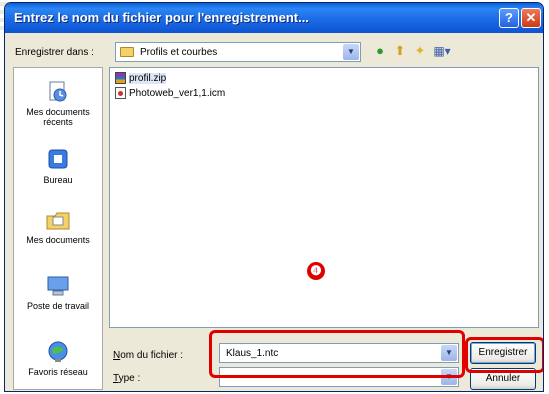 The height and width of the screenshot is (394, 549). I want to click on new-folder-icon: ✦, so click(420, 51).